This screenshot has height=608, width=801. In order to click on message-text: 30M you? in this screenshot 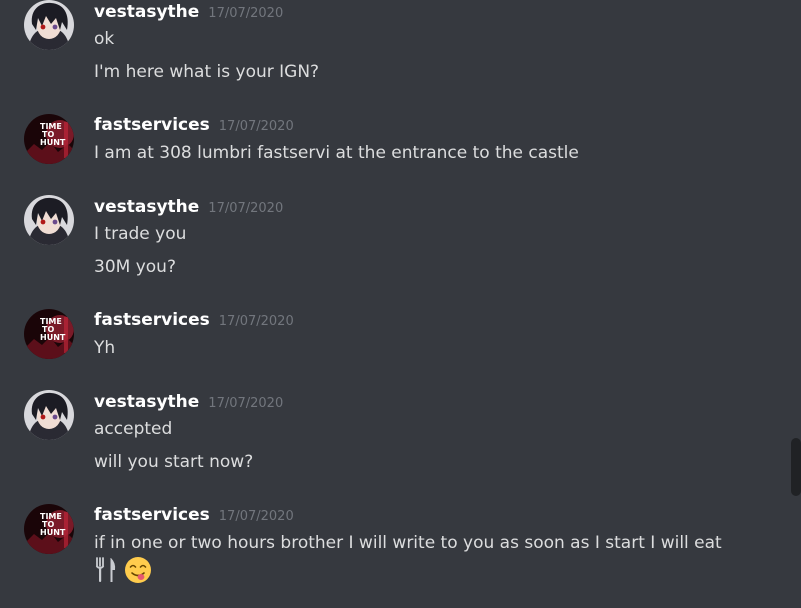, I will do `click(135, 267)`.